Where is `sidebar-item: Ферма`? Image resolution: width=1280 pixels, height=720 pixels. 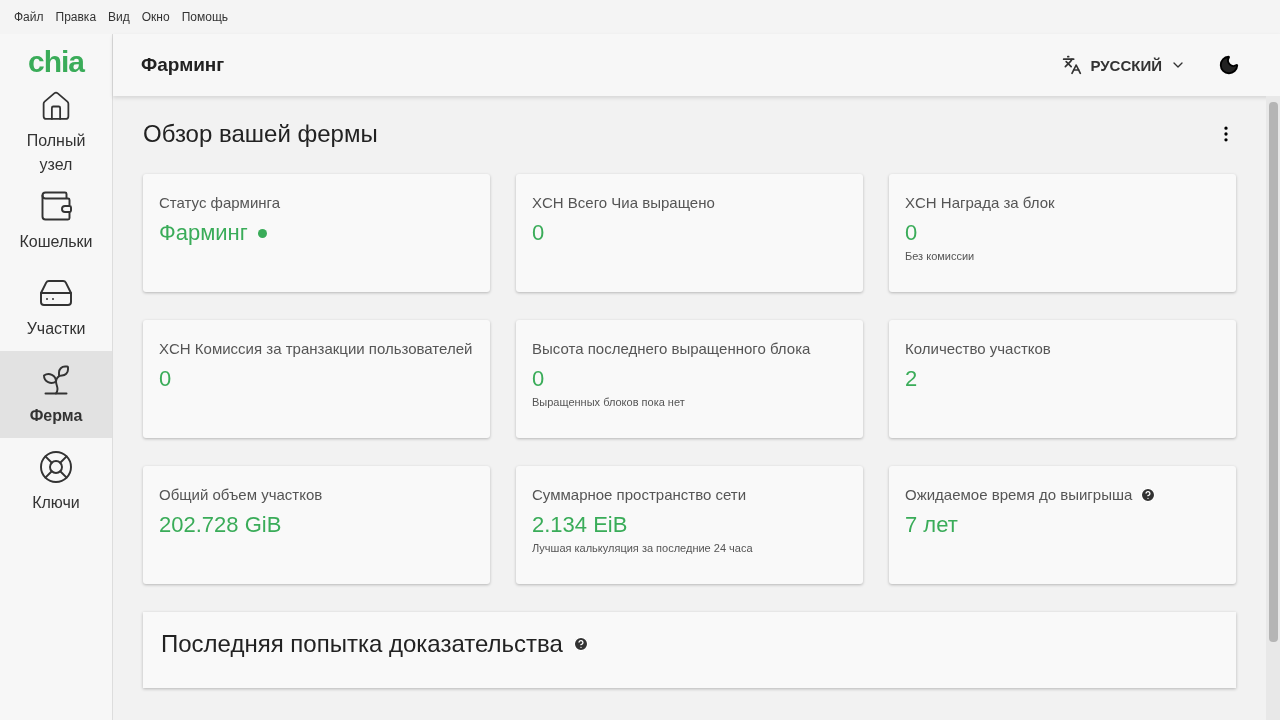 sidebar-item: Ферма is located at coordinates (56, 394).